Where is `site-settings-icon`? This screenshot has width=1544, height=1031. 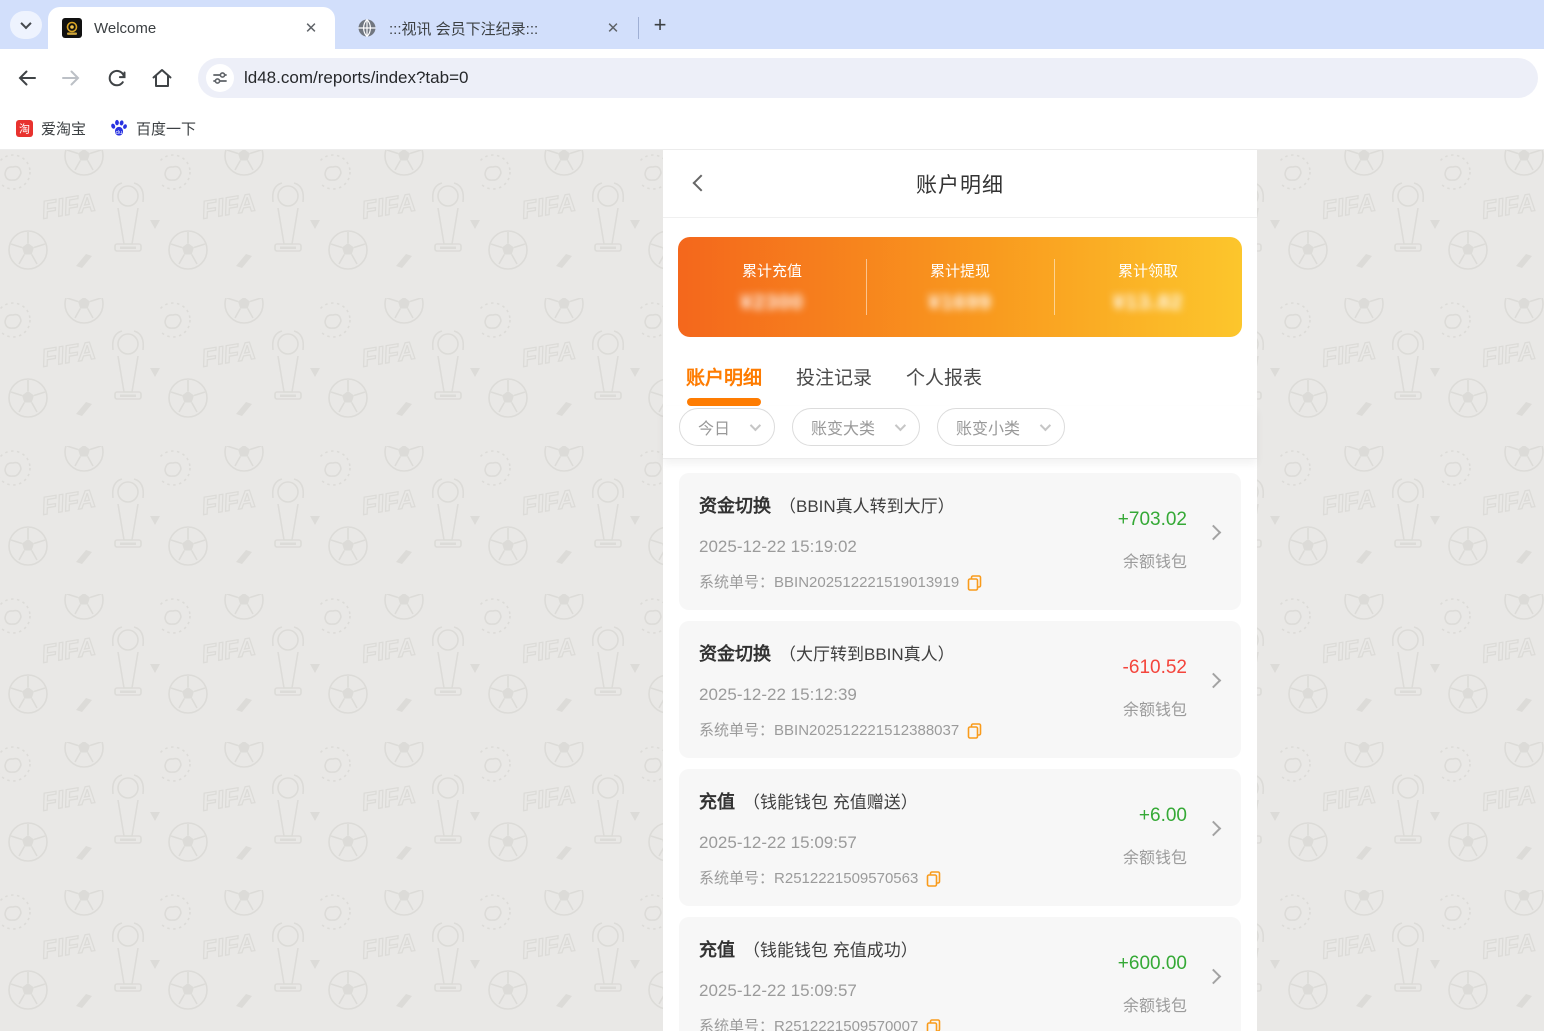
site-settings-icon is located at coordinates (220, 78).